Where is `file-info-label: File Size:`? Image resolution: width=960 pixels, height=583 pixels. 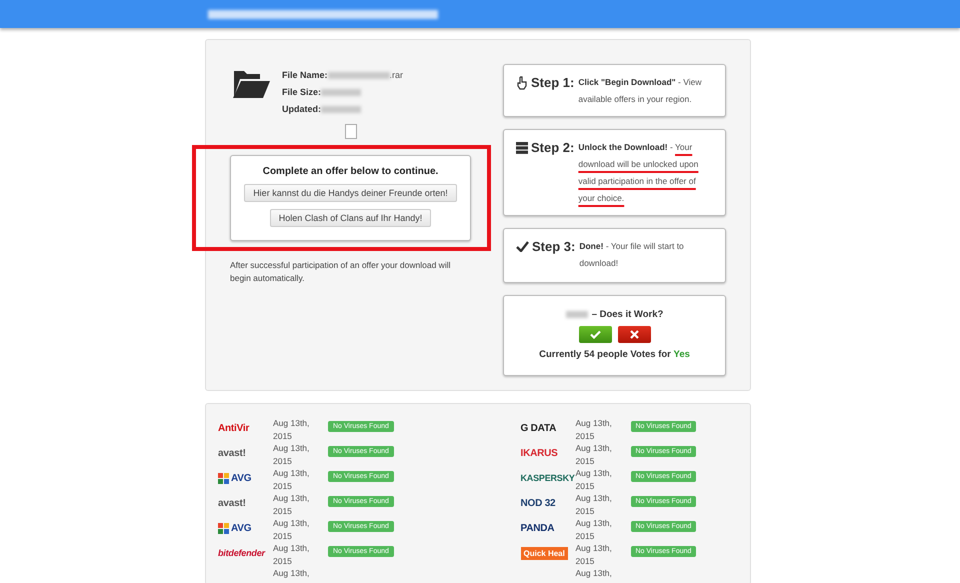 file-info-label: File Size: is located at coordinates (302, 92).